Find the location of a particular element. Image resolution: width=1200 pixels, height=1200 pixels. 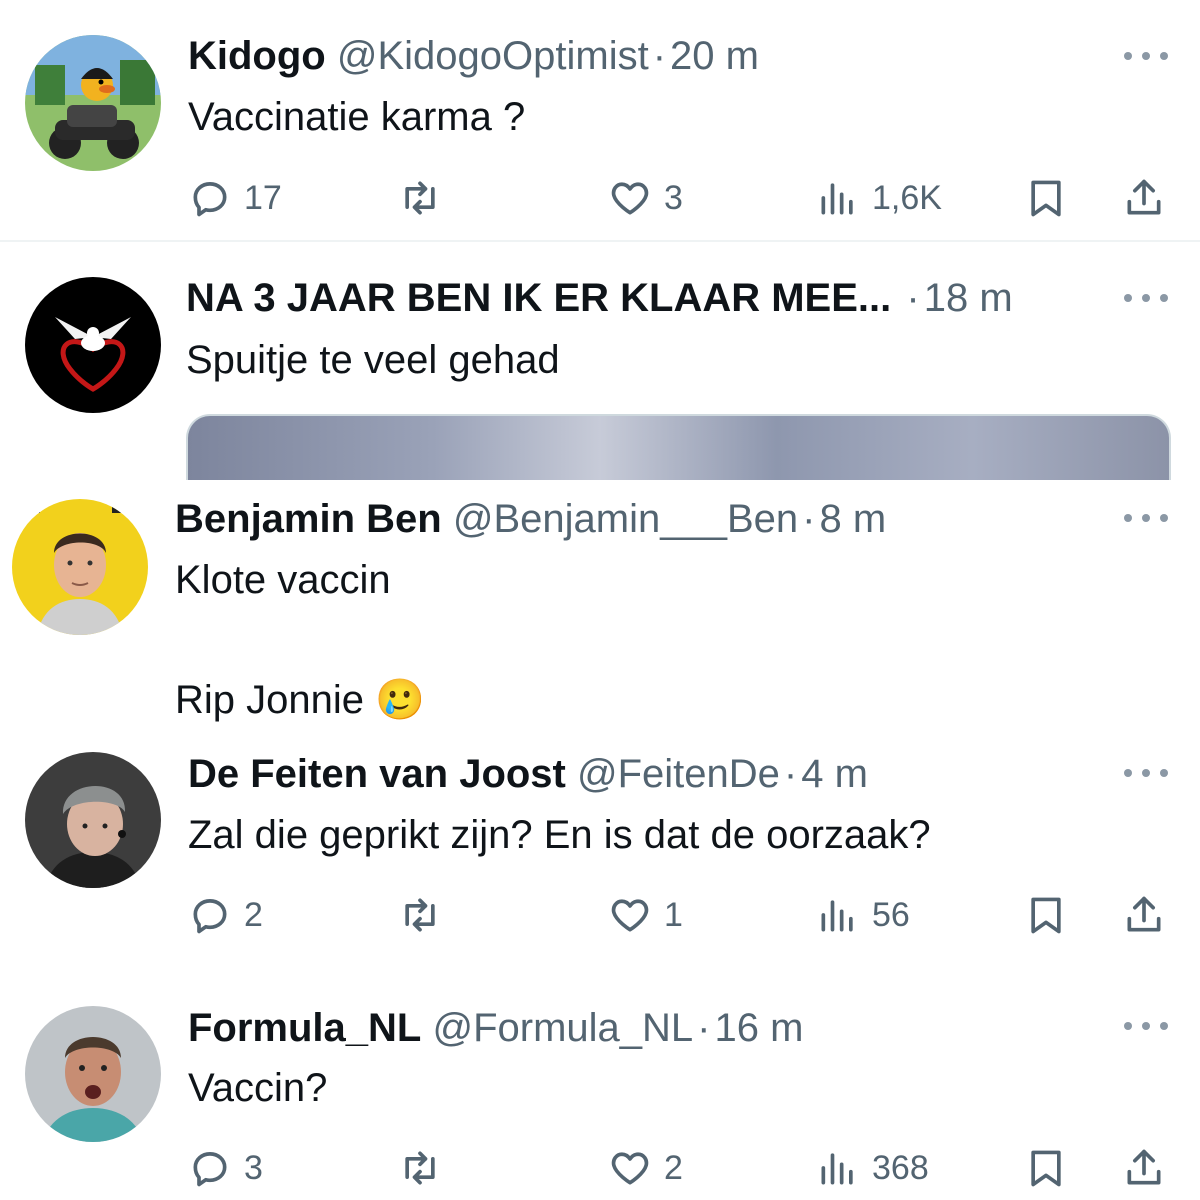

tweet-text-line: Klote vaccin is located at coordinates (283, 580).